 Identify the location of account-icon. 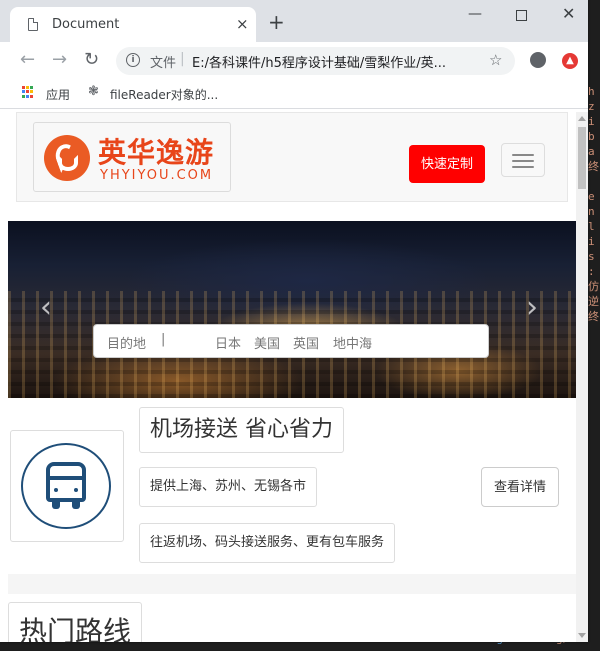
(538, 60).